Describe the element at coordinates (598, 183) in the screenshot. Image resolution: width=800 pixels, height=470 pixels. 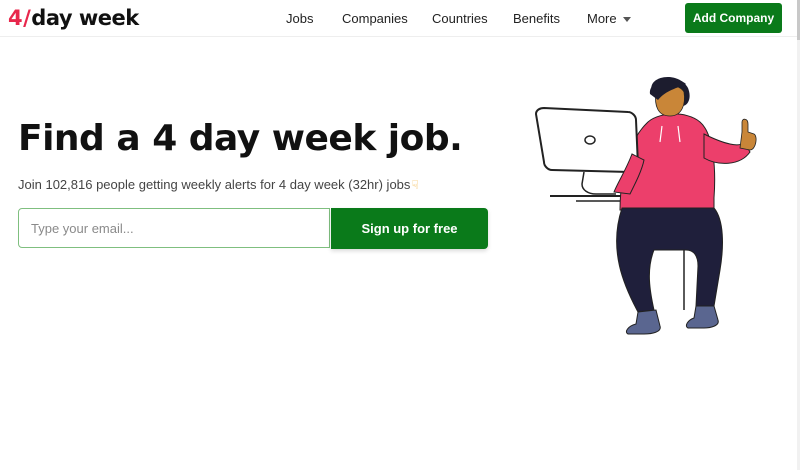
I see `monitor-stand` at that location.